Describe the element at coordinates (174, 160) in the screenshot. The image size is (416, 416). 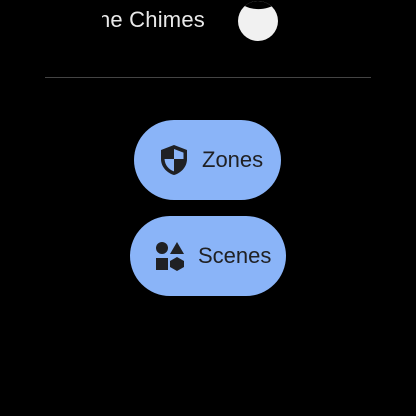
I see `shield-icon` at that location.